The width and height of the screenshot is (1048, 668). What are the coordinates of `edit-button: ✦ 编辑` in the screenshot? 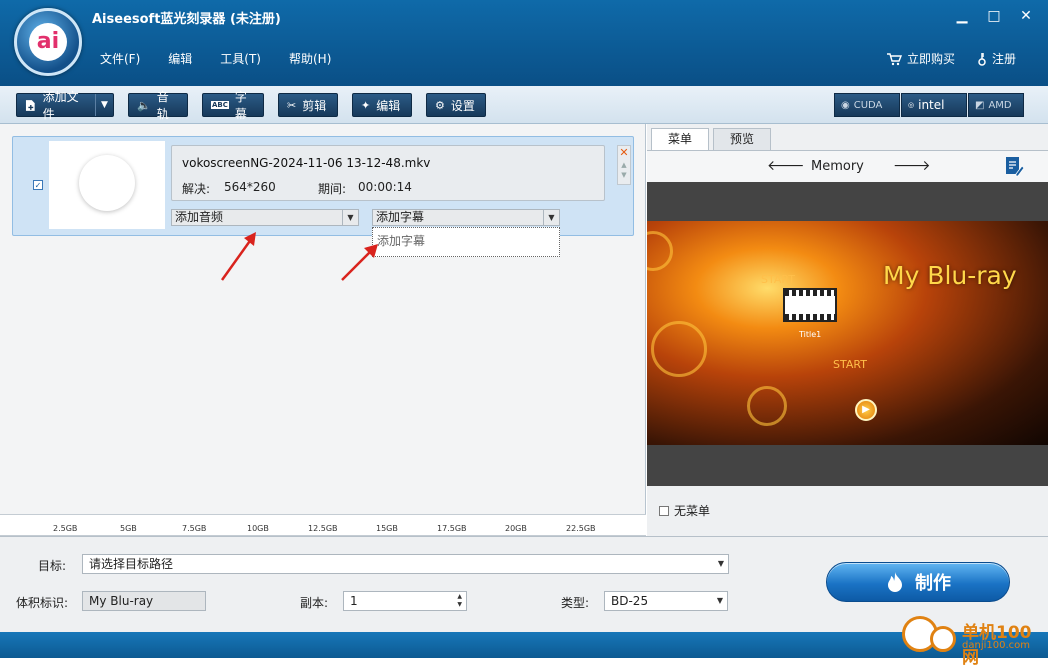 It's located at (382, 105).